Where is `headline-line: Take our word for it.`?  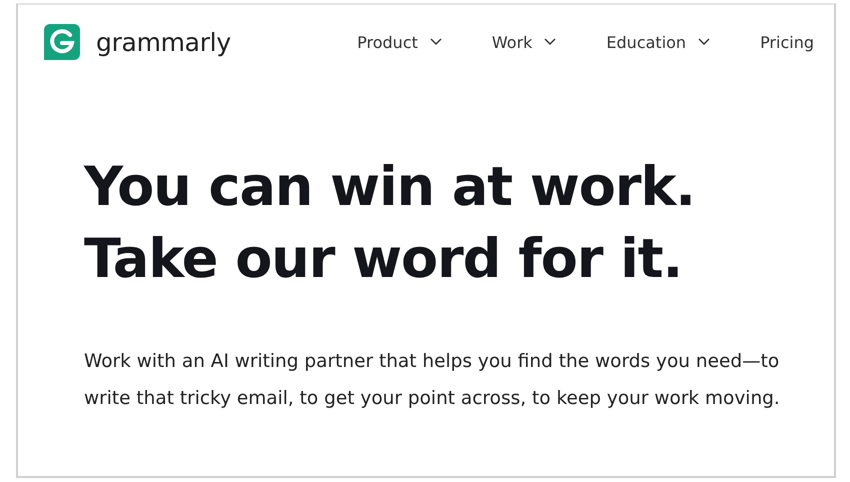 headline-line: Take our word for it. is located at coordinates (383, 259).